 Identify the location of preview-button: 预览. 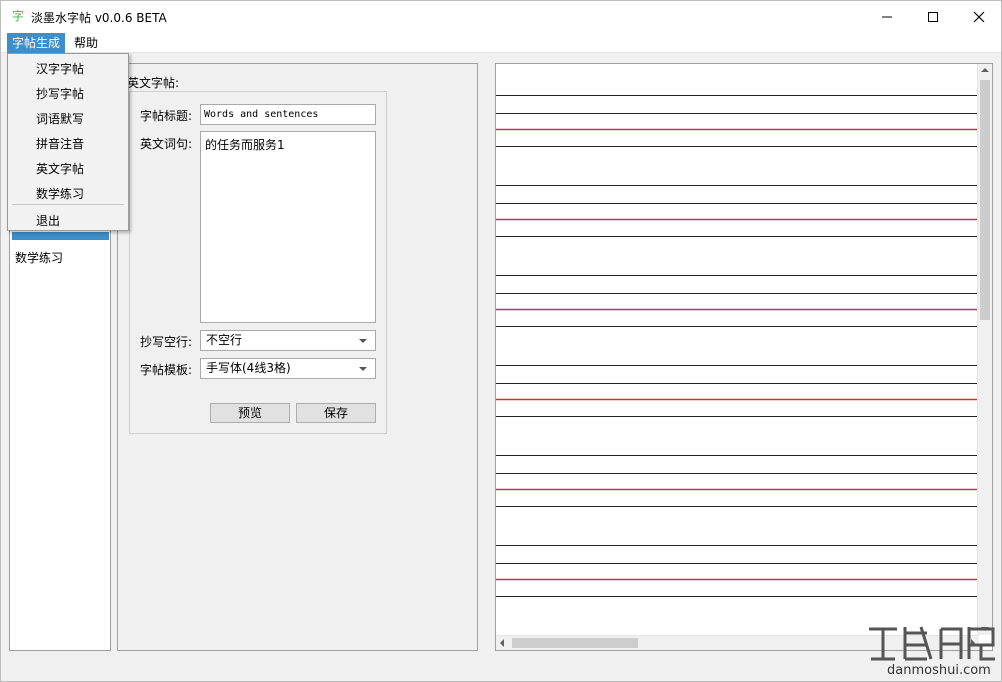
(250, 413).